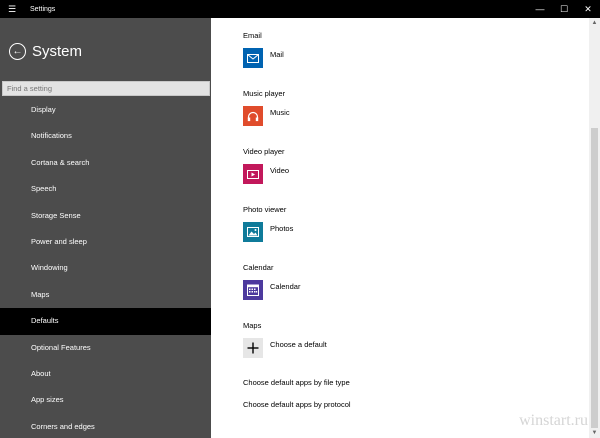 The height and width of the screenshot is (438, 600). What do you see at coordinates (57, 51) in the screenshot?
I see `page-title: System` at bounding box center [57, 51].